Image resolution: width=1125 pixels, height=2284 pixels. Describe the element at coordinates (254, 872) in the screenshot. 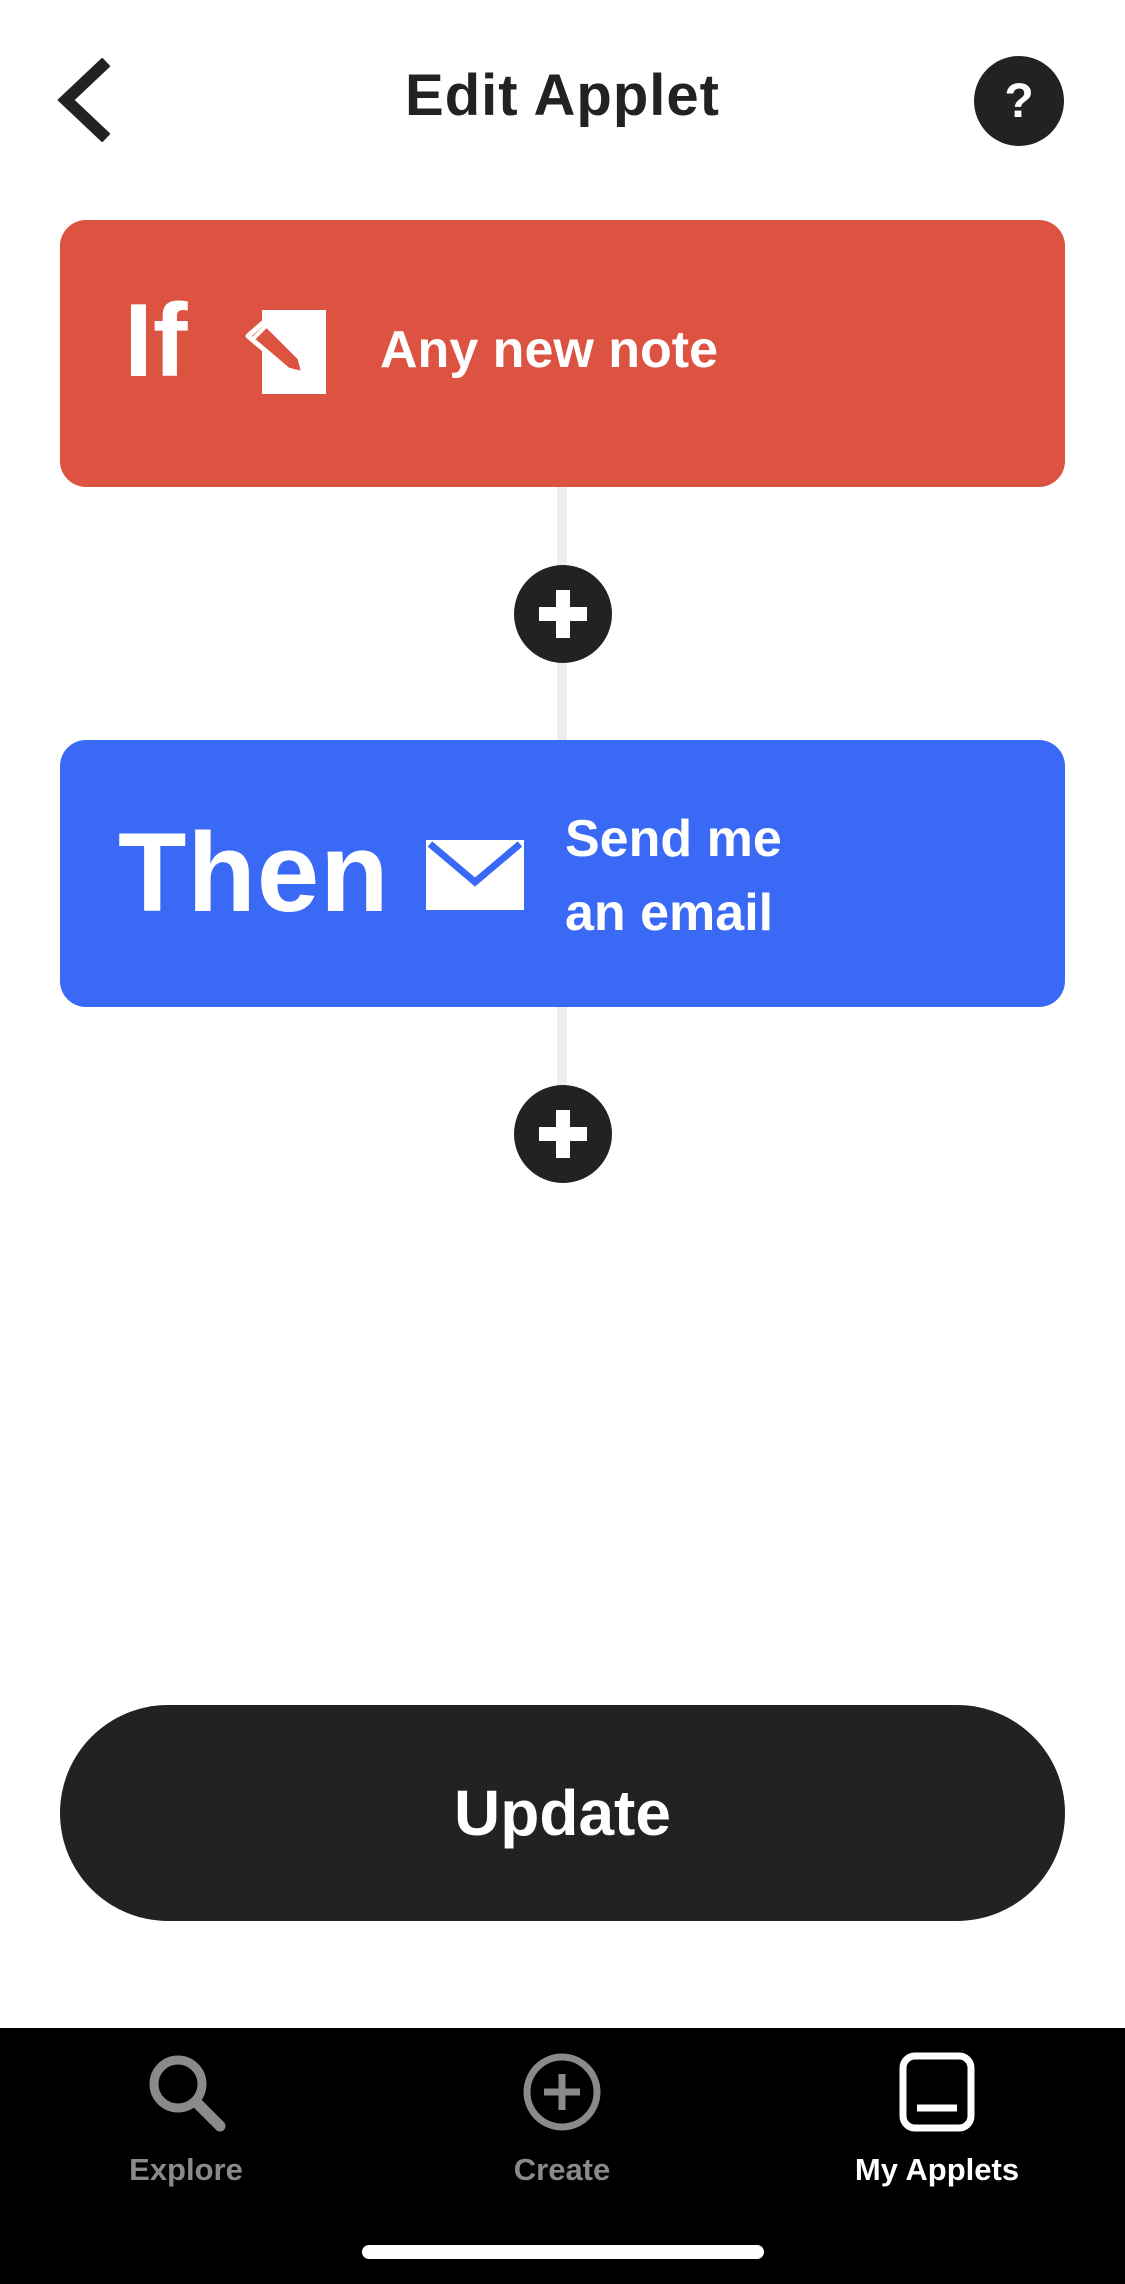

I see `then-keyword: Then` at that location.